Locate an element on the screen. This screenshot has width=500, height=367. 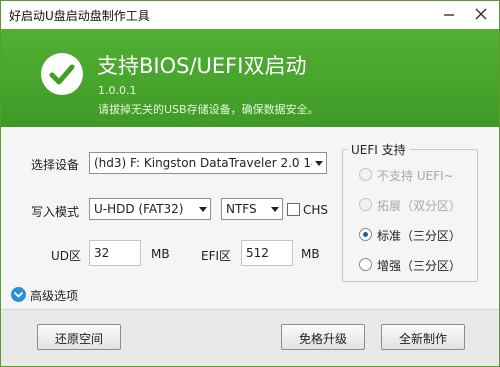
close-button is located at coordinates (481, 14).